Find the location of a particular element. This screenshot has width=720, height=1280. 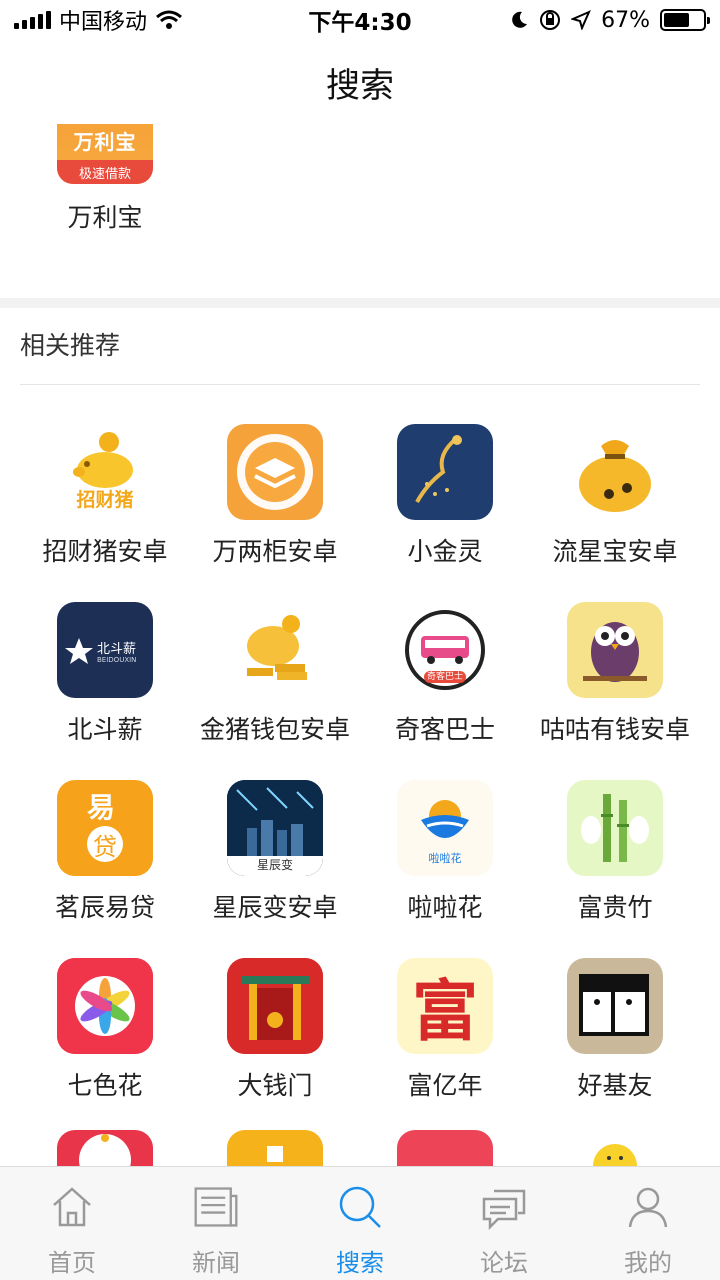

signal-icon is located at coordinates (32, 20).